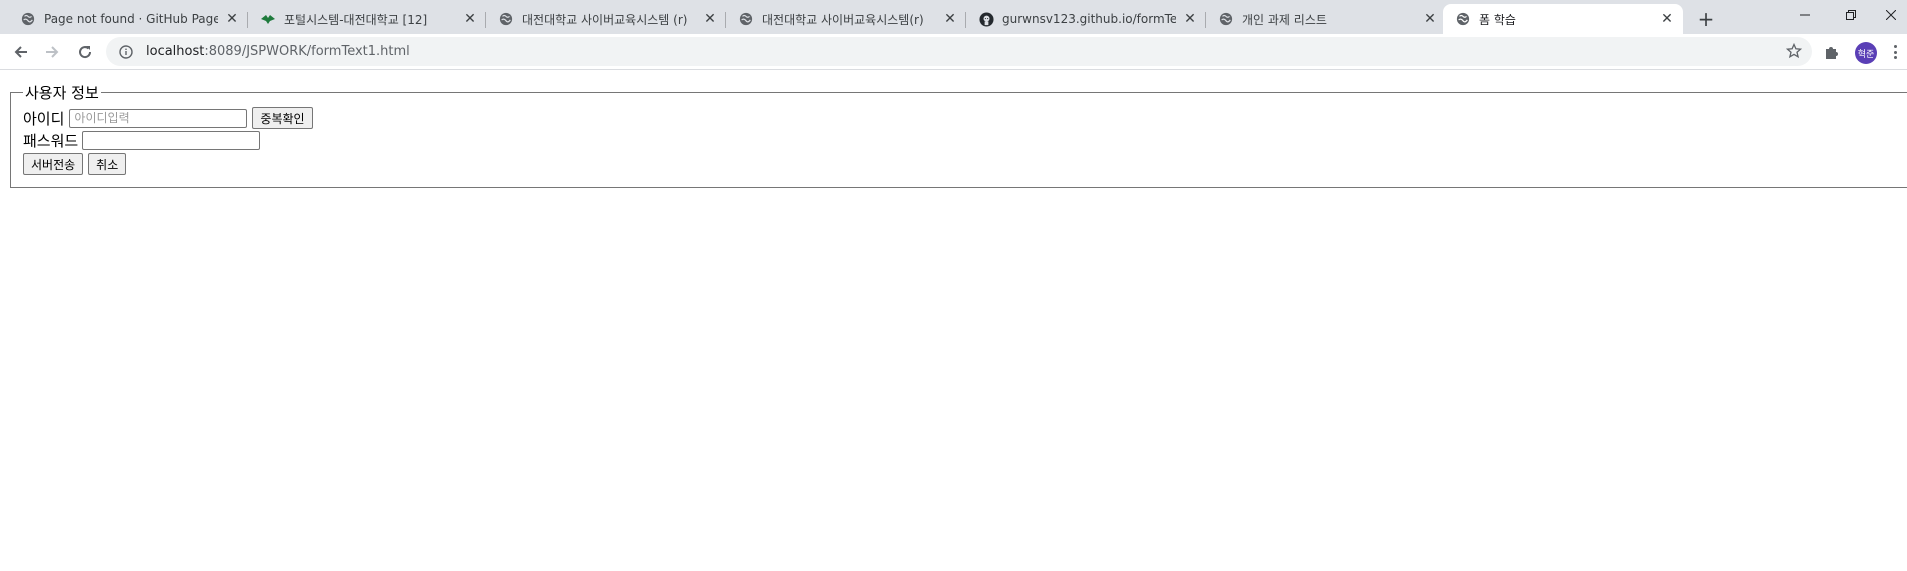 The height and width of the screenshot is (571, 1907). I want to click on tab-title: 대전대학교 사이버교육시스템 (r), so click(605, 19).